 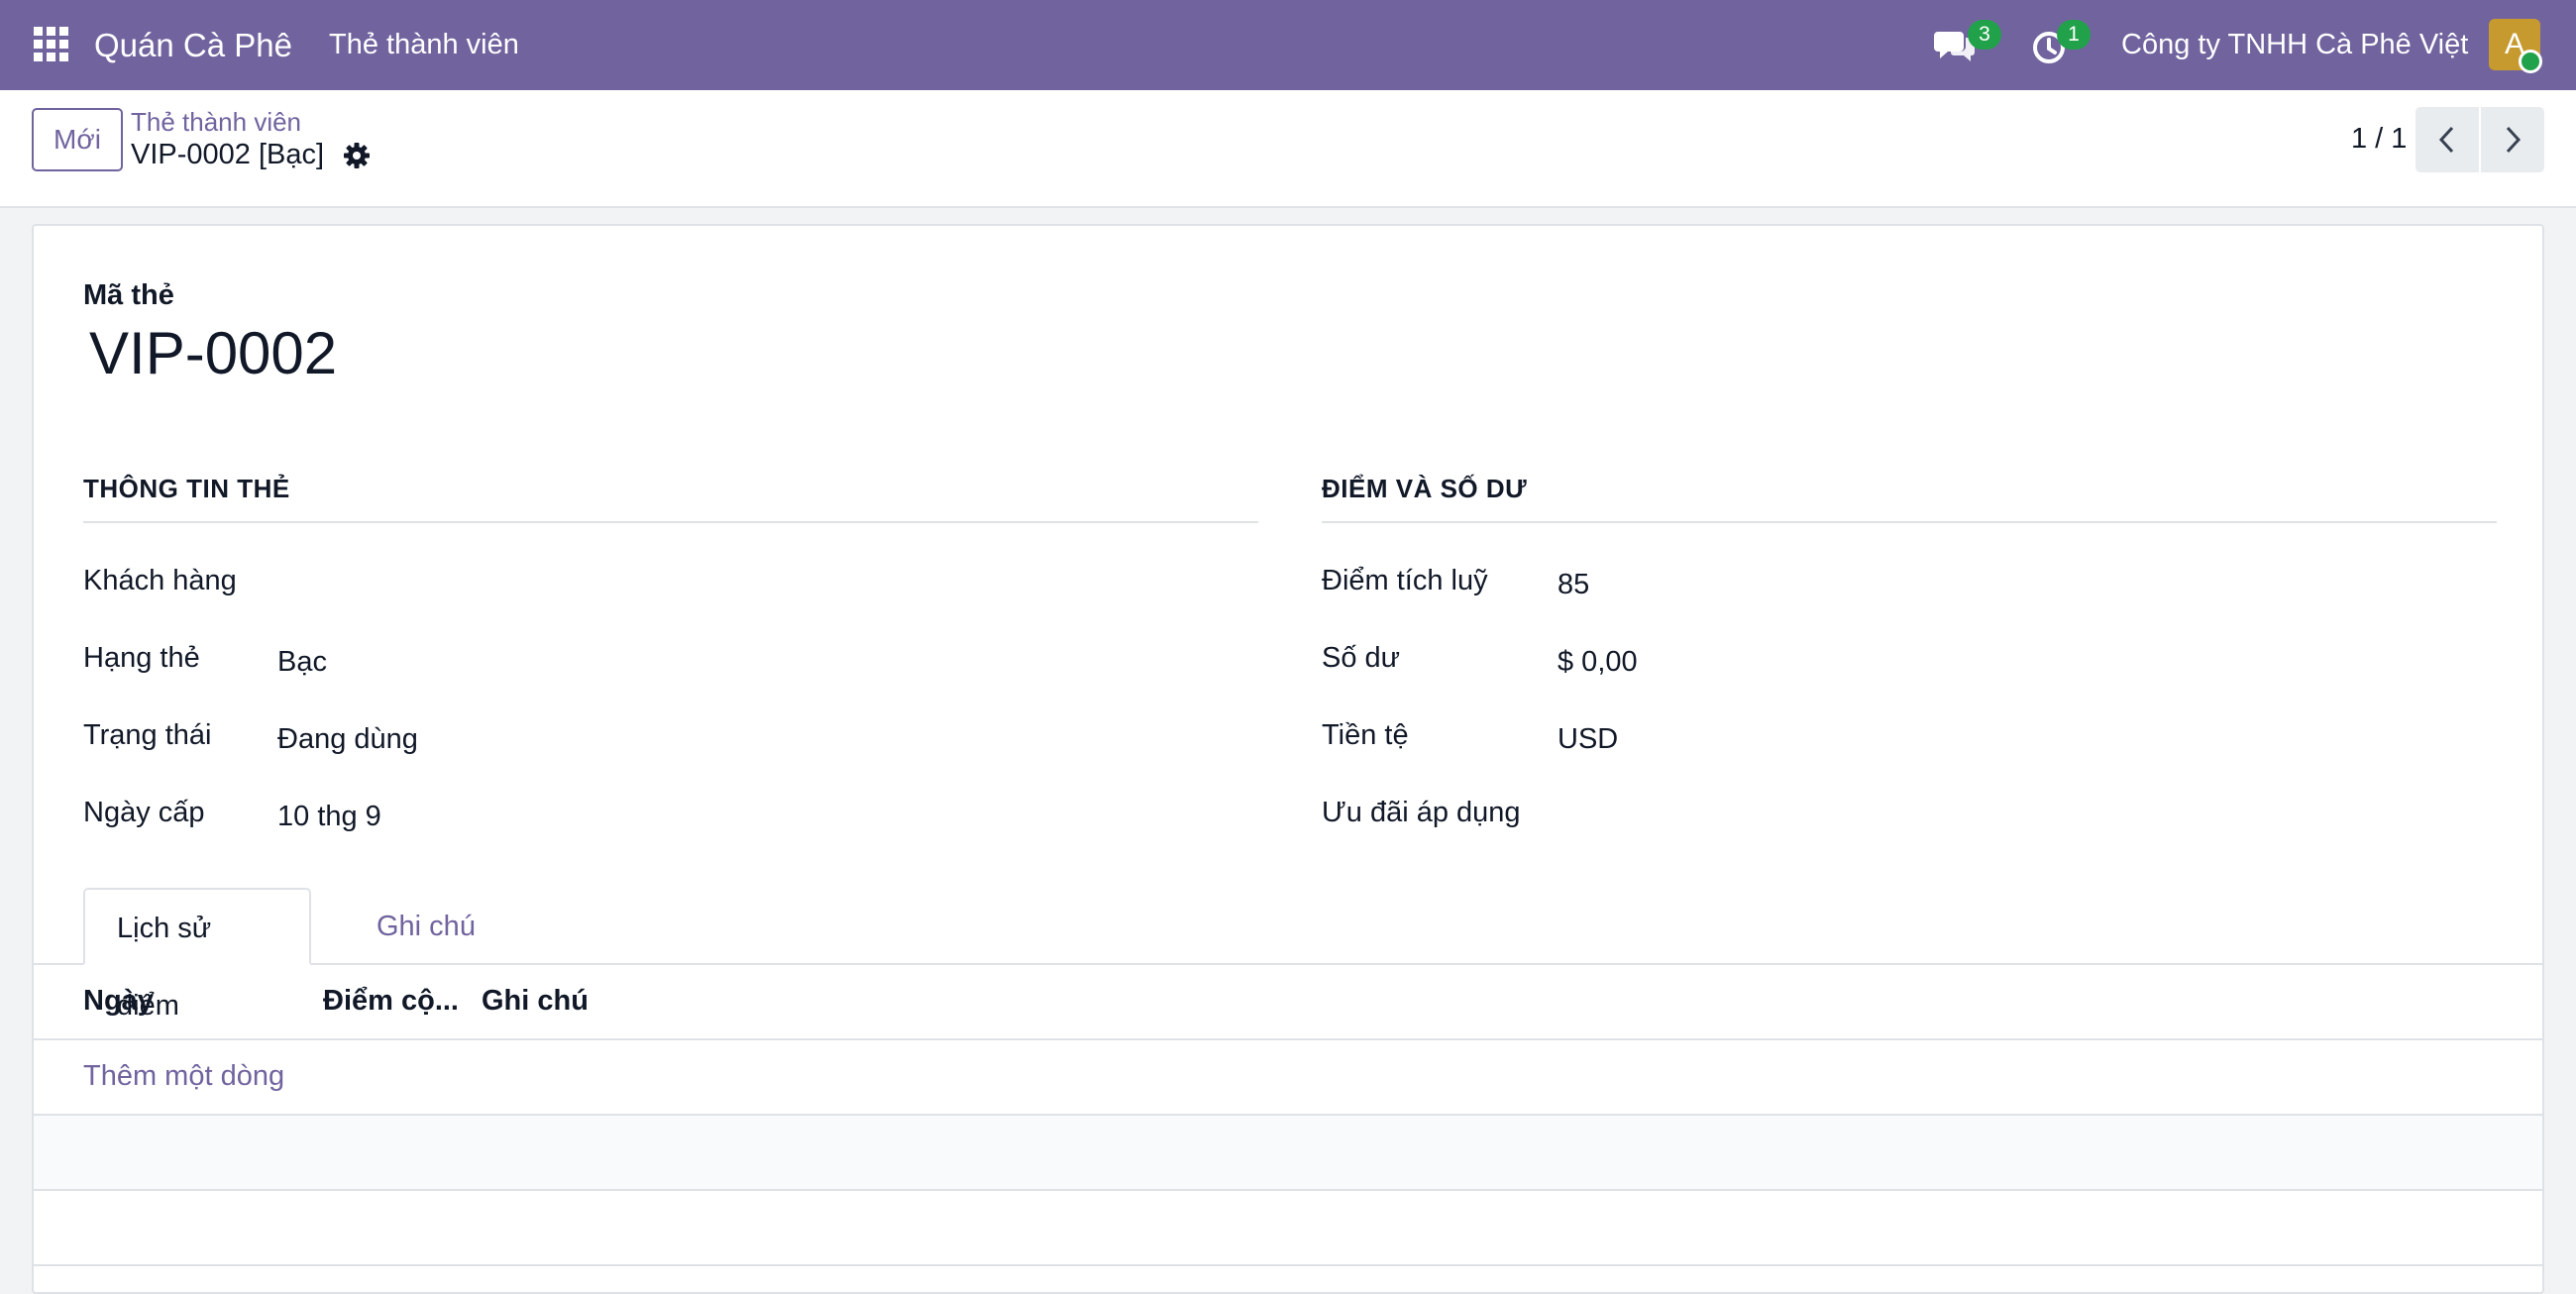 What do you see at coordinates (347, 739) in the screenshot?
I see `status-field: Đang dùng` at bounding box center [347, 739].